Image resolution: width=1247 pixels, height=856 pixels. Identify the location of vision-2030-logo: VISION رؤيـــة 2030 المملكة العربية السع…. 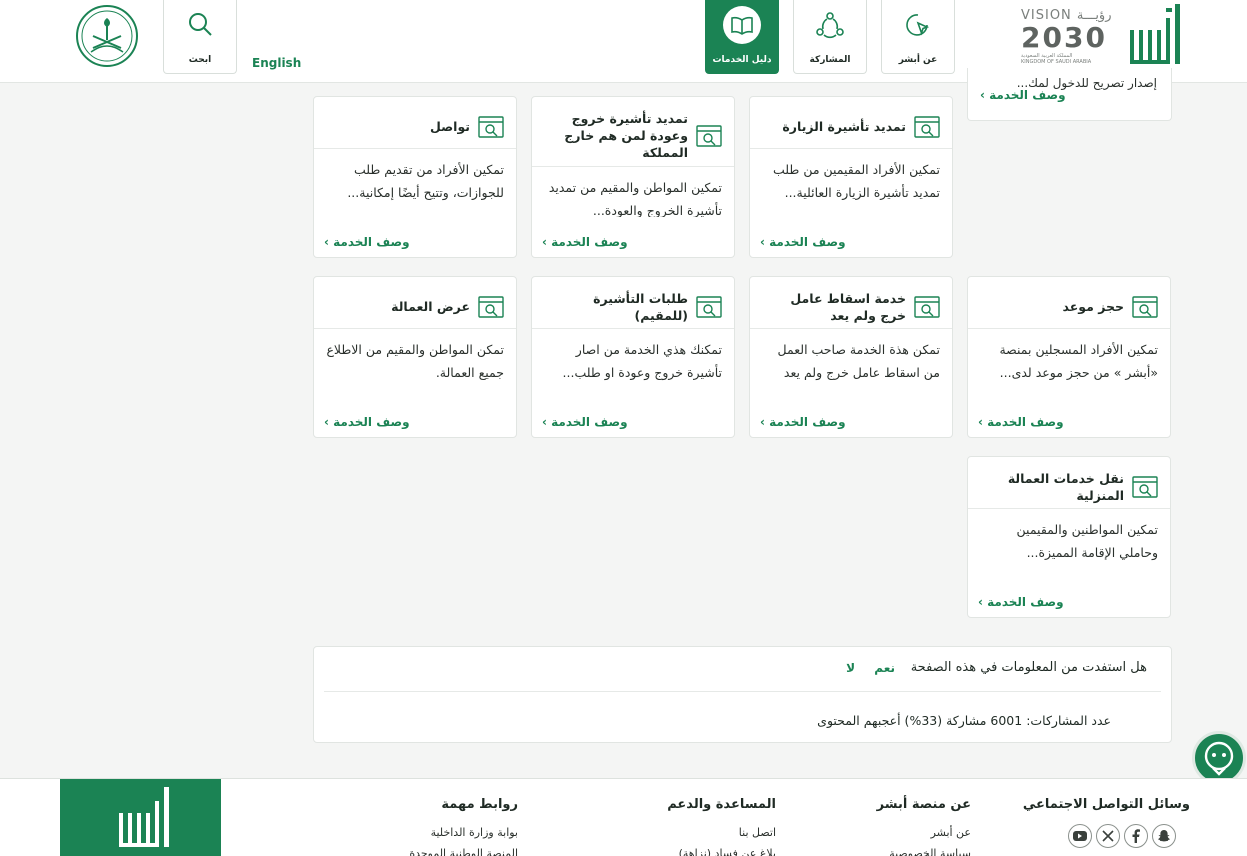
(1066, 36).